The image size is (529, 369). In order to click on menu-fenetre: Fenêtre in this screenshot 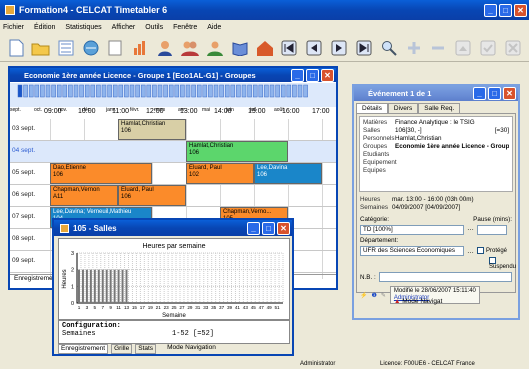, I will do `click(185, 27)`.